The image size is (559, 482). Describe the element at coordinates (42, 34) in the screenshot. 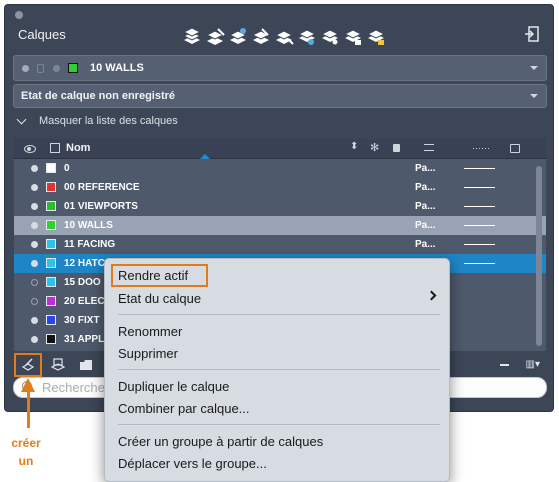

I see `panel-title: Calques` at that location.